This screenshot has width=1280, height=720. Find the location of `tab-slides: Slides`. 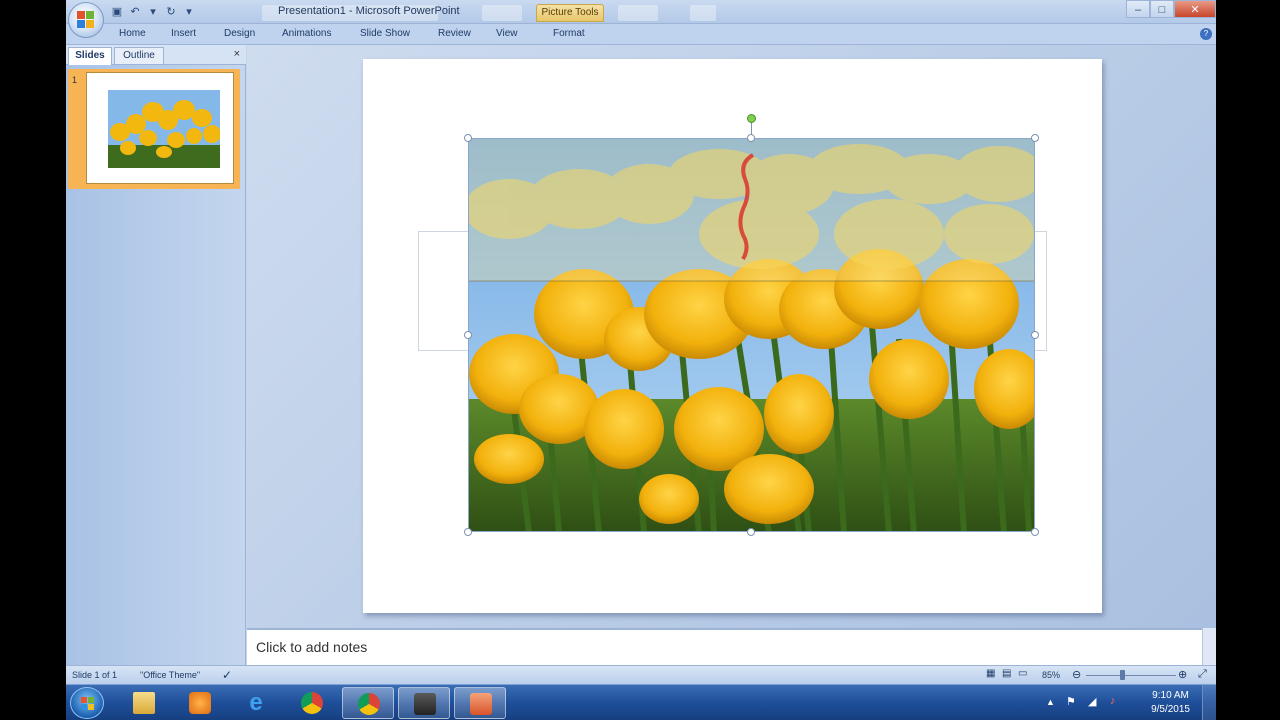

tab-slides: Slides is located at coordinates (90, 56).